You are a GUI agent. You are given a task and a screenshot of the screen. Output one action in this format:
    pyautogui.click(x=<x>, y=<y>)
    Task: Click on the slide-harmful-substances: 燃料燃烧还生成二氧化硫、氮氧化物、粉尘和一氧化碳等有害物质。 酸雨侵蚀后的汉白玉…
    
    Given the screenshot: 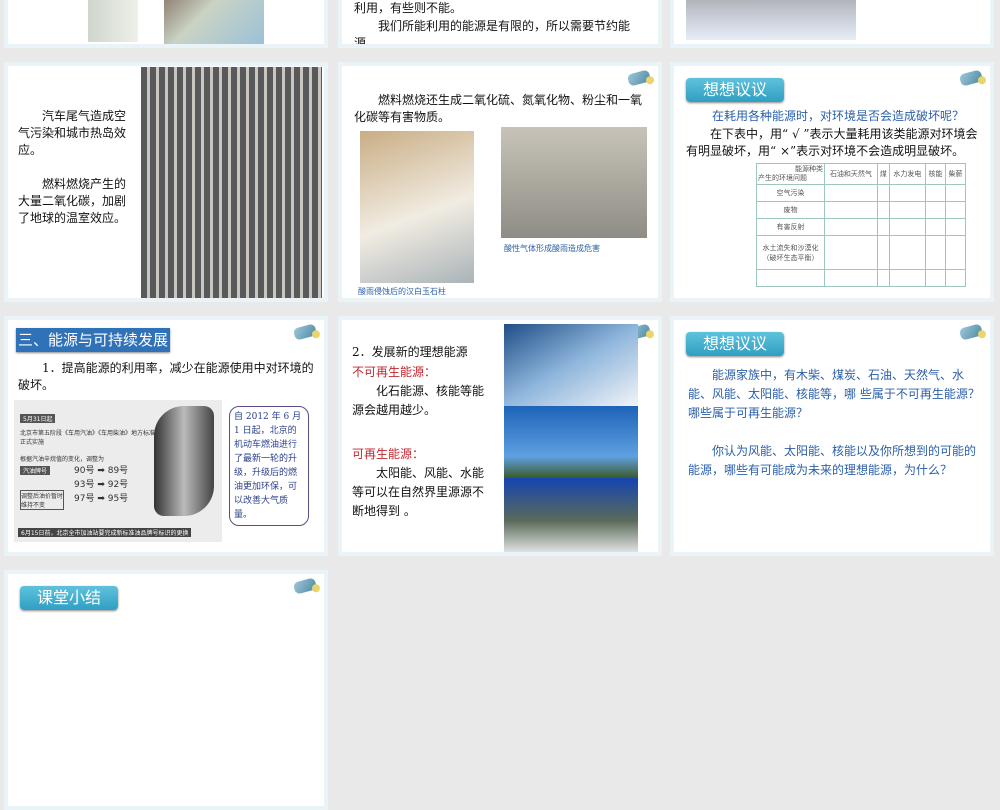 What is the action you would take?
    pyautogui.click(x=500, y=182)
    